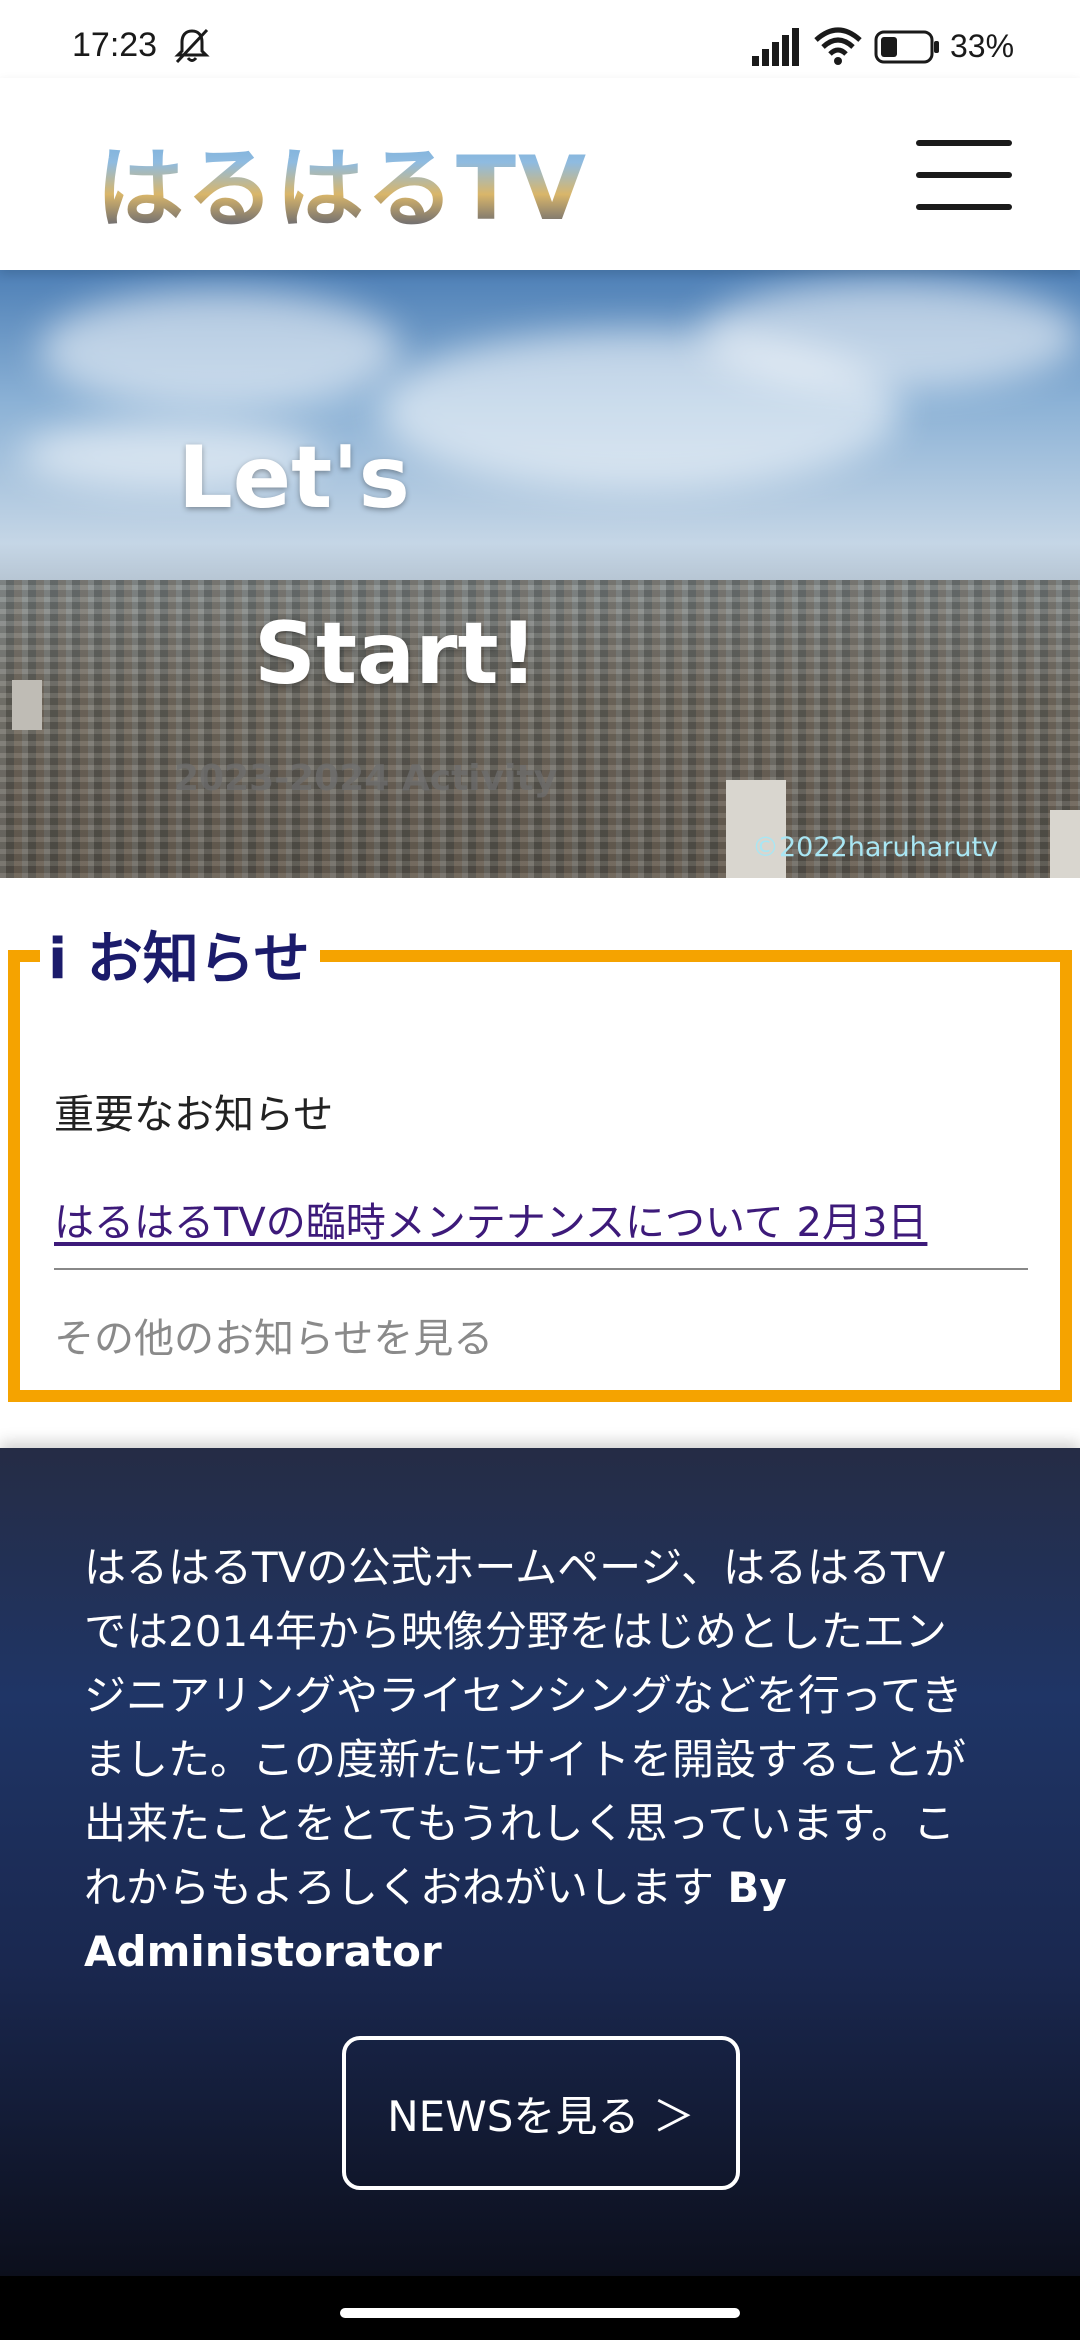 The image size is (1080, 2340). I want to click on status-bar: 17:23 33%, so click(540, 39).